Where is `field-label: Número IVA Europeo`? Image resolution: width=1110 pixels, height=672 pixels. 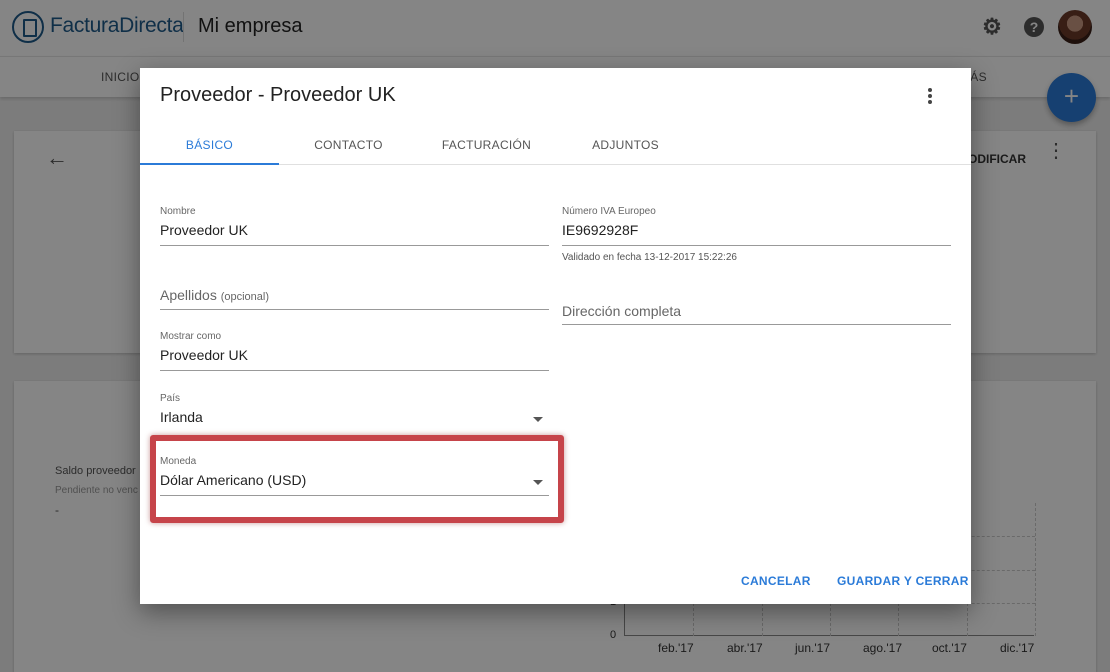 field-label: Número IVA Europeo is located at coordinates (609, 211).